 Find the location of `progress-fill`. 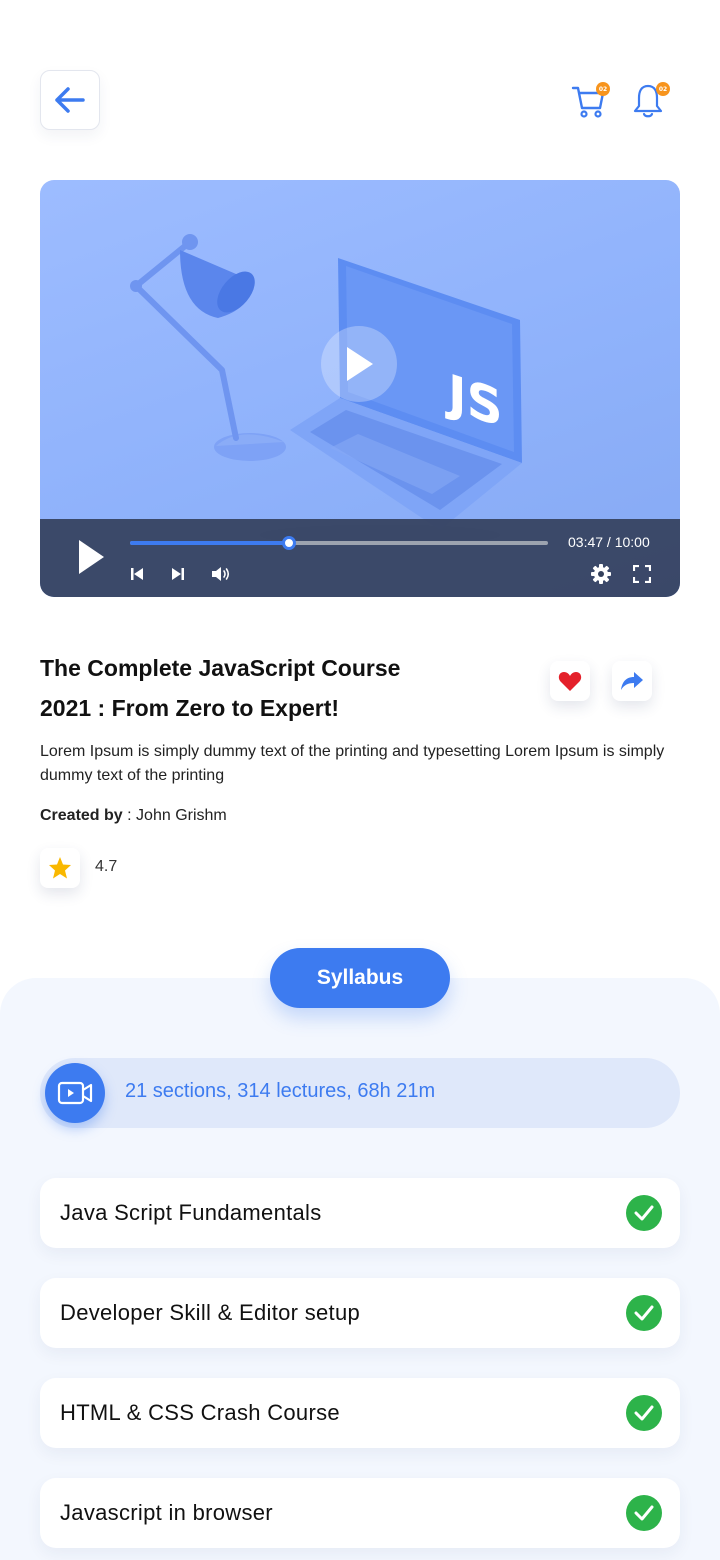

progress-fill is located at coordinates (209, 543).